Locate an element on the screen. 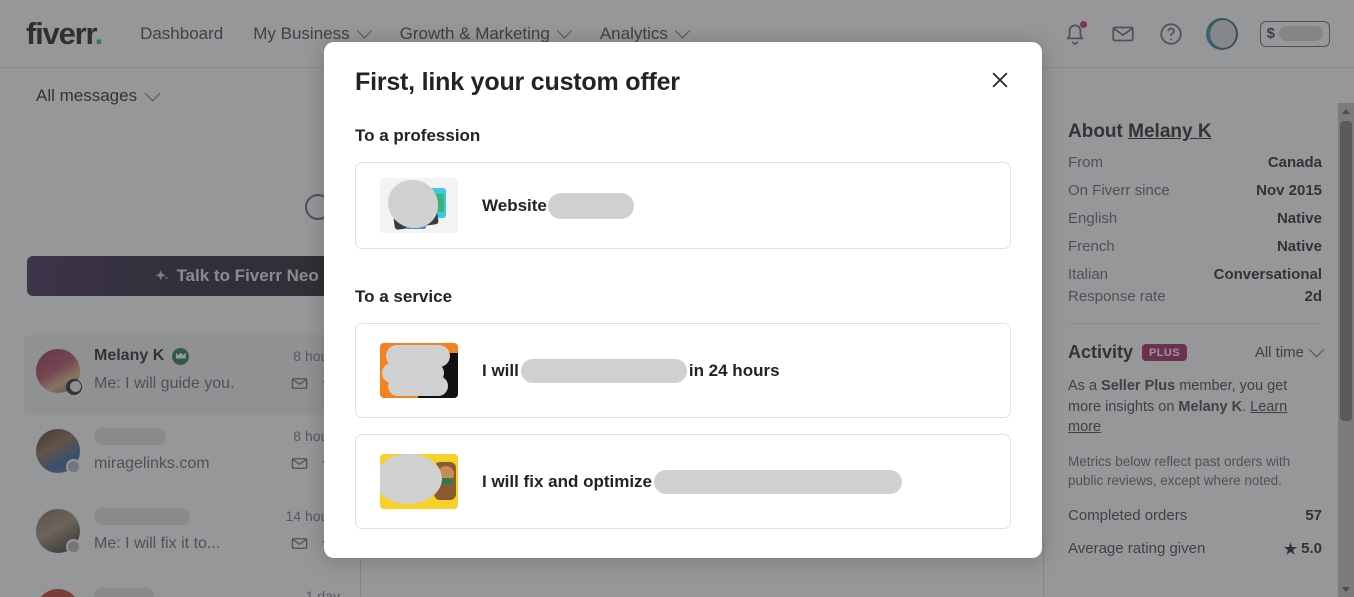  modal-header: First, link your custom offer is located at coordinates (683, 69).